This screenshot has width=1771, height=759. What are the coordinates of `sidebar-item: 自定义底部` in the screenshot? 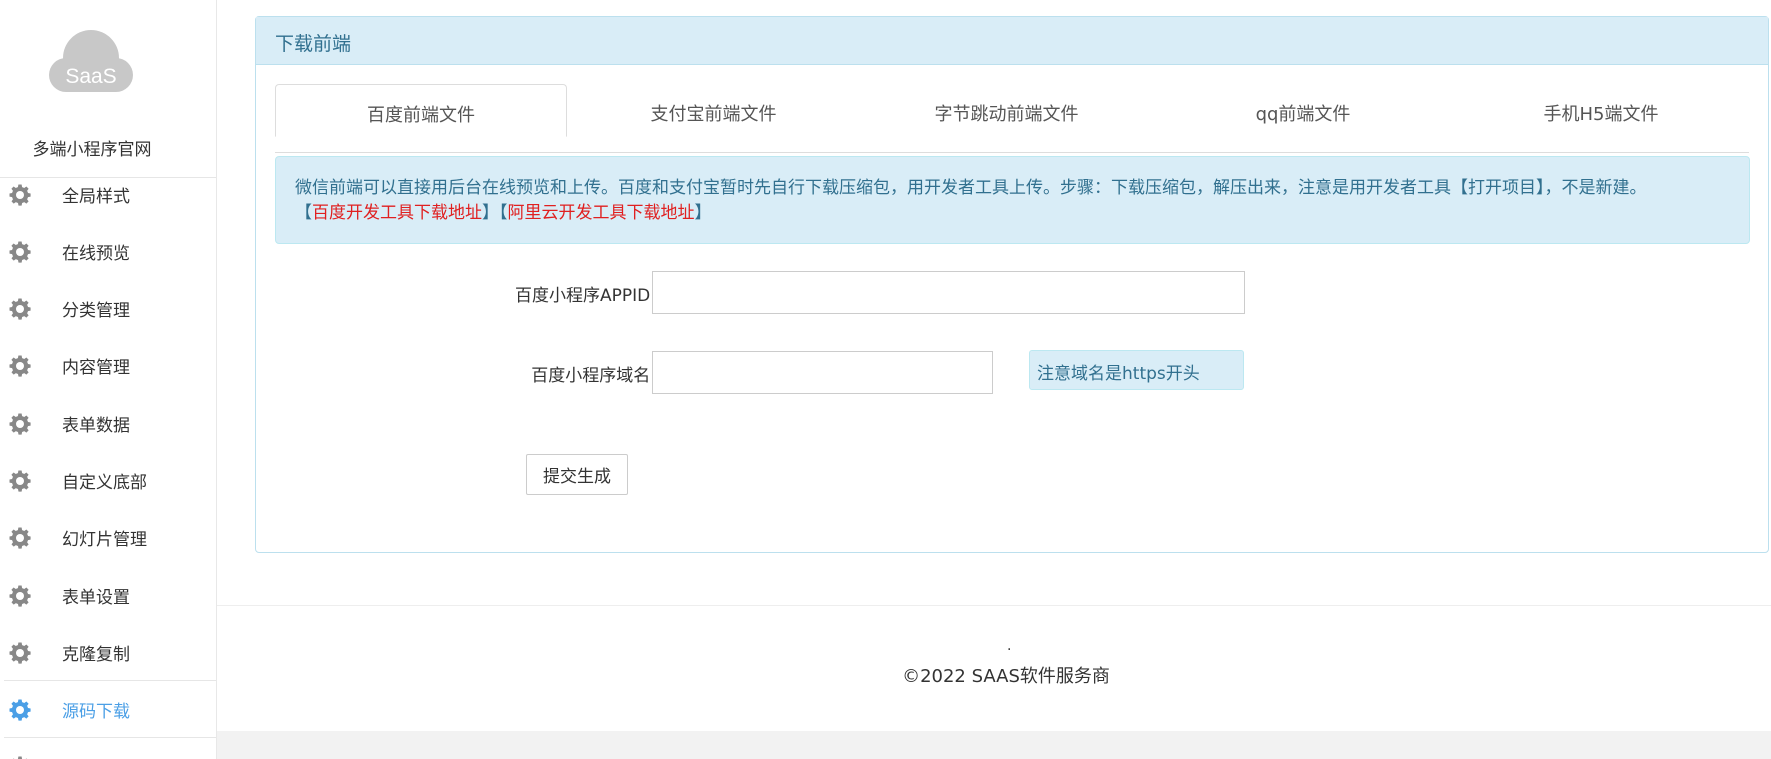 It's located at (108, 479).